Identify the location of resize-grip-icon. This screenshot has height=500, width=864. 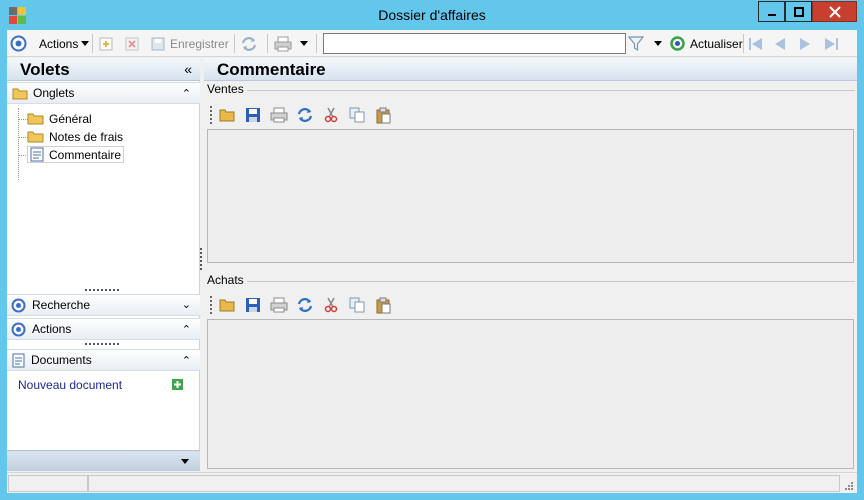
(849, 486).